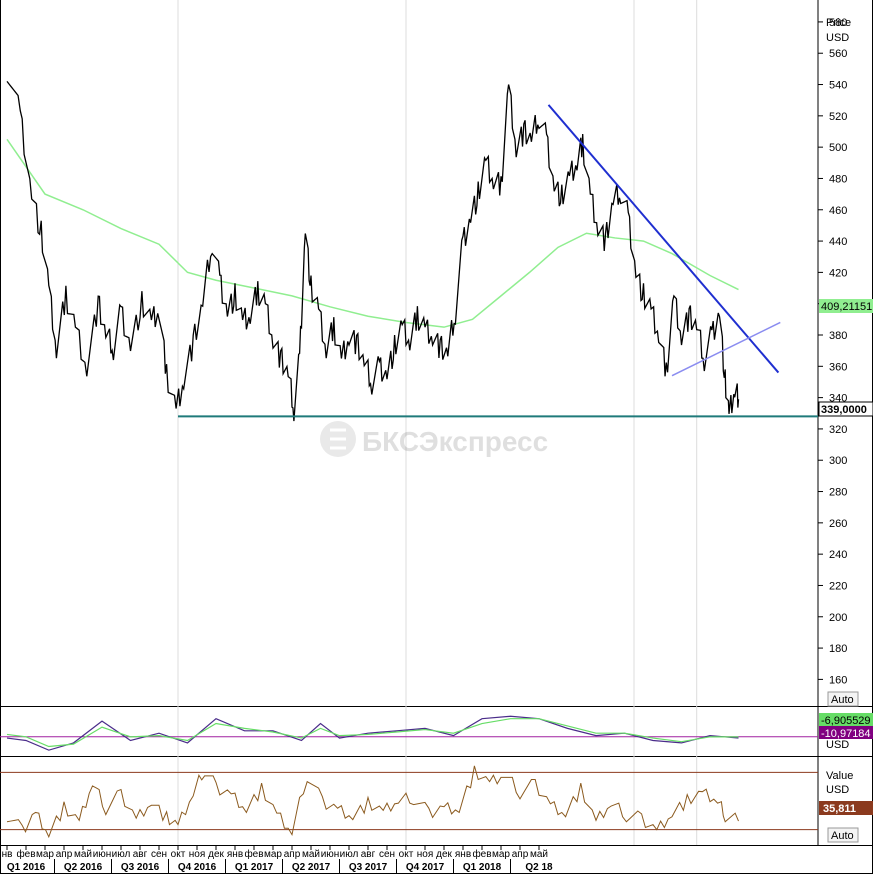 The height and width of the screenshot is (874, 873). What do you see at coordinates (140, 867) in the screenshot?
I see `quarter-label: Q3 2016` at bounding box center [140, 867].